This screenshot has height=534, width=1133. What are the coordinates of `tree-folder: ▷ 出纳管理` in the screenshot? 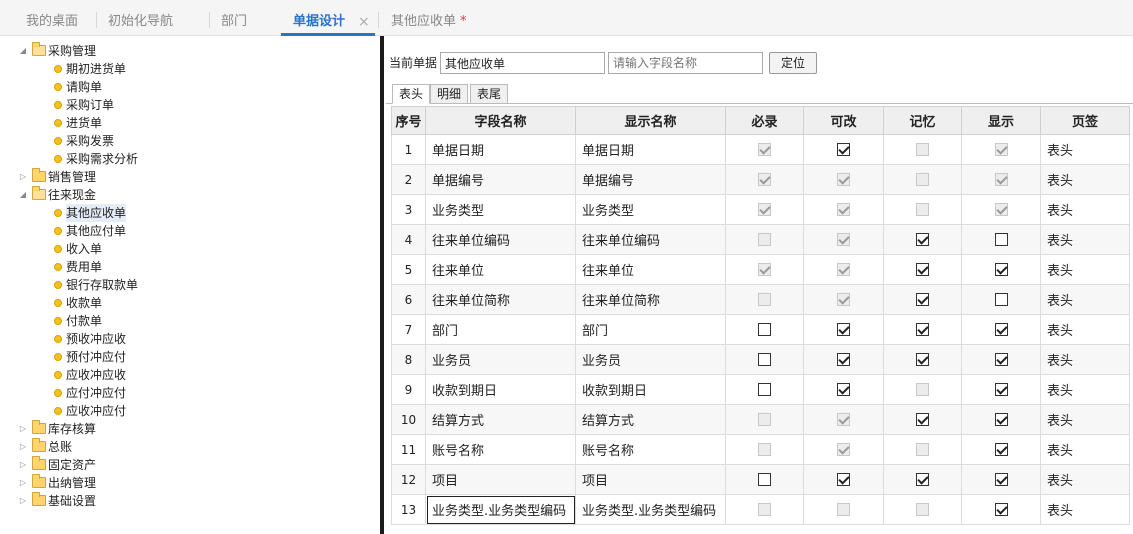 It's located at (189, 483).